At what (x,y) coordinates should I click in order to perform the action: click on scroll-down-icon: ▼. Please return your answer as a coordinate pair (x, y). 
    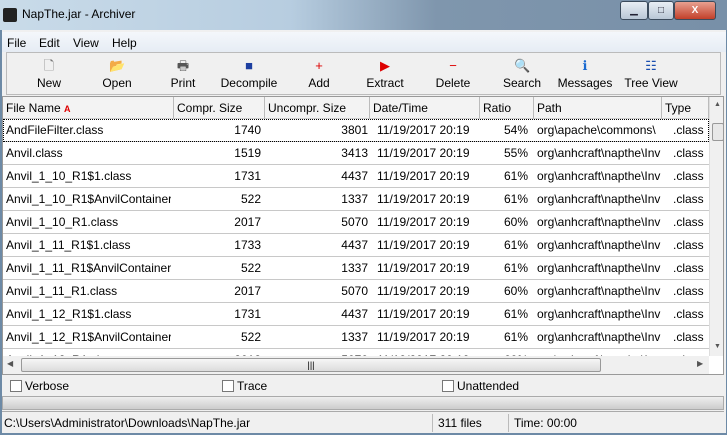
    Looking at the image, I should click on (717, 346).